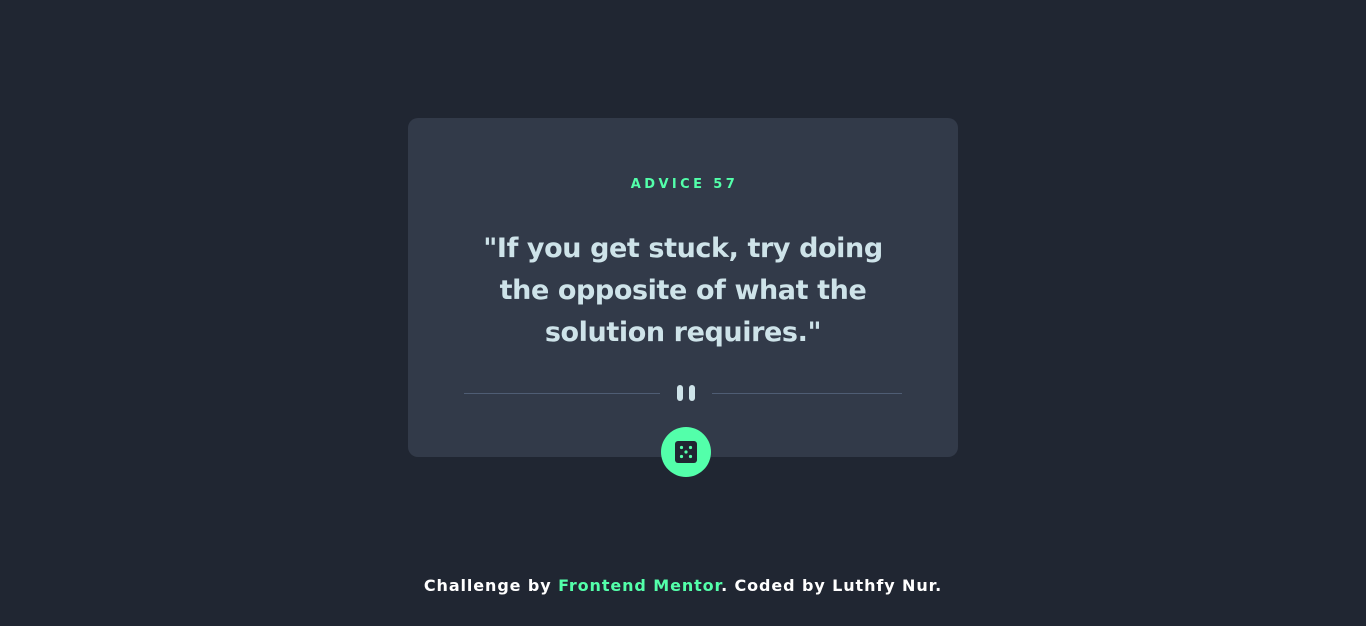 This screenshot has height=626, width=1366. What do you see at coordinates (639, 585) in the screenshot?
I see `frontend-mentor-link: Frontend Mentor` at bounding box center [639, 585].